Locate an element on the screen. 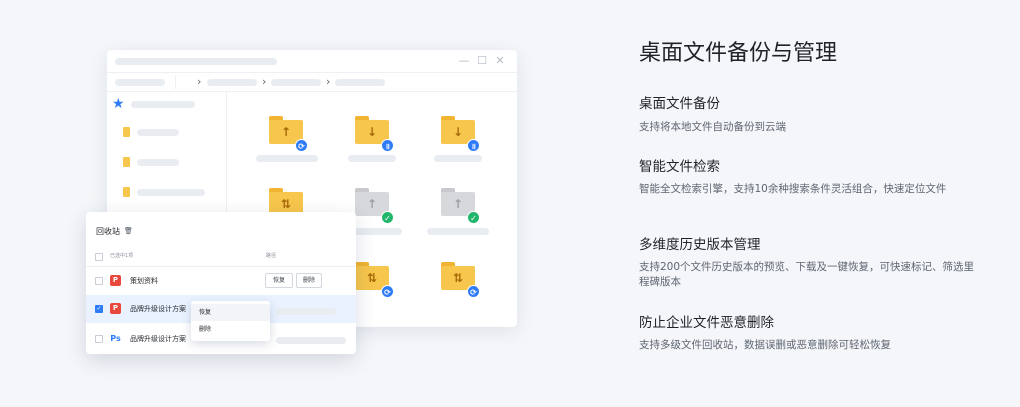 Image resolution: width=1020 pixels, height=407 pixels. recycle-bin-title: 回收站 is located at coordinates (108, 231).